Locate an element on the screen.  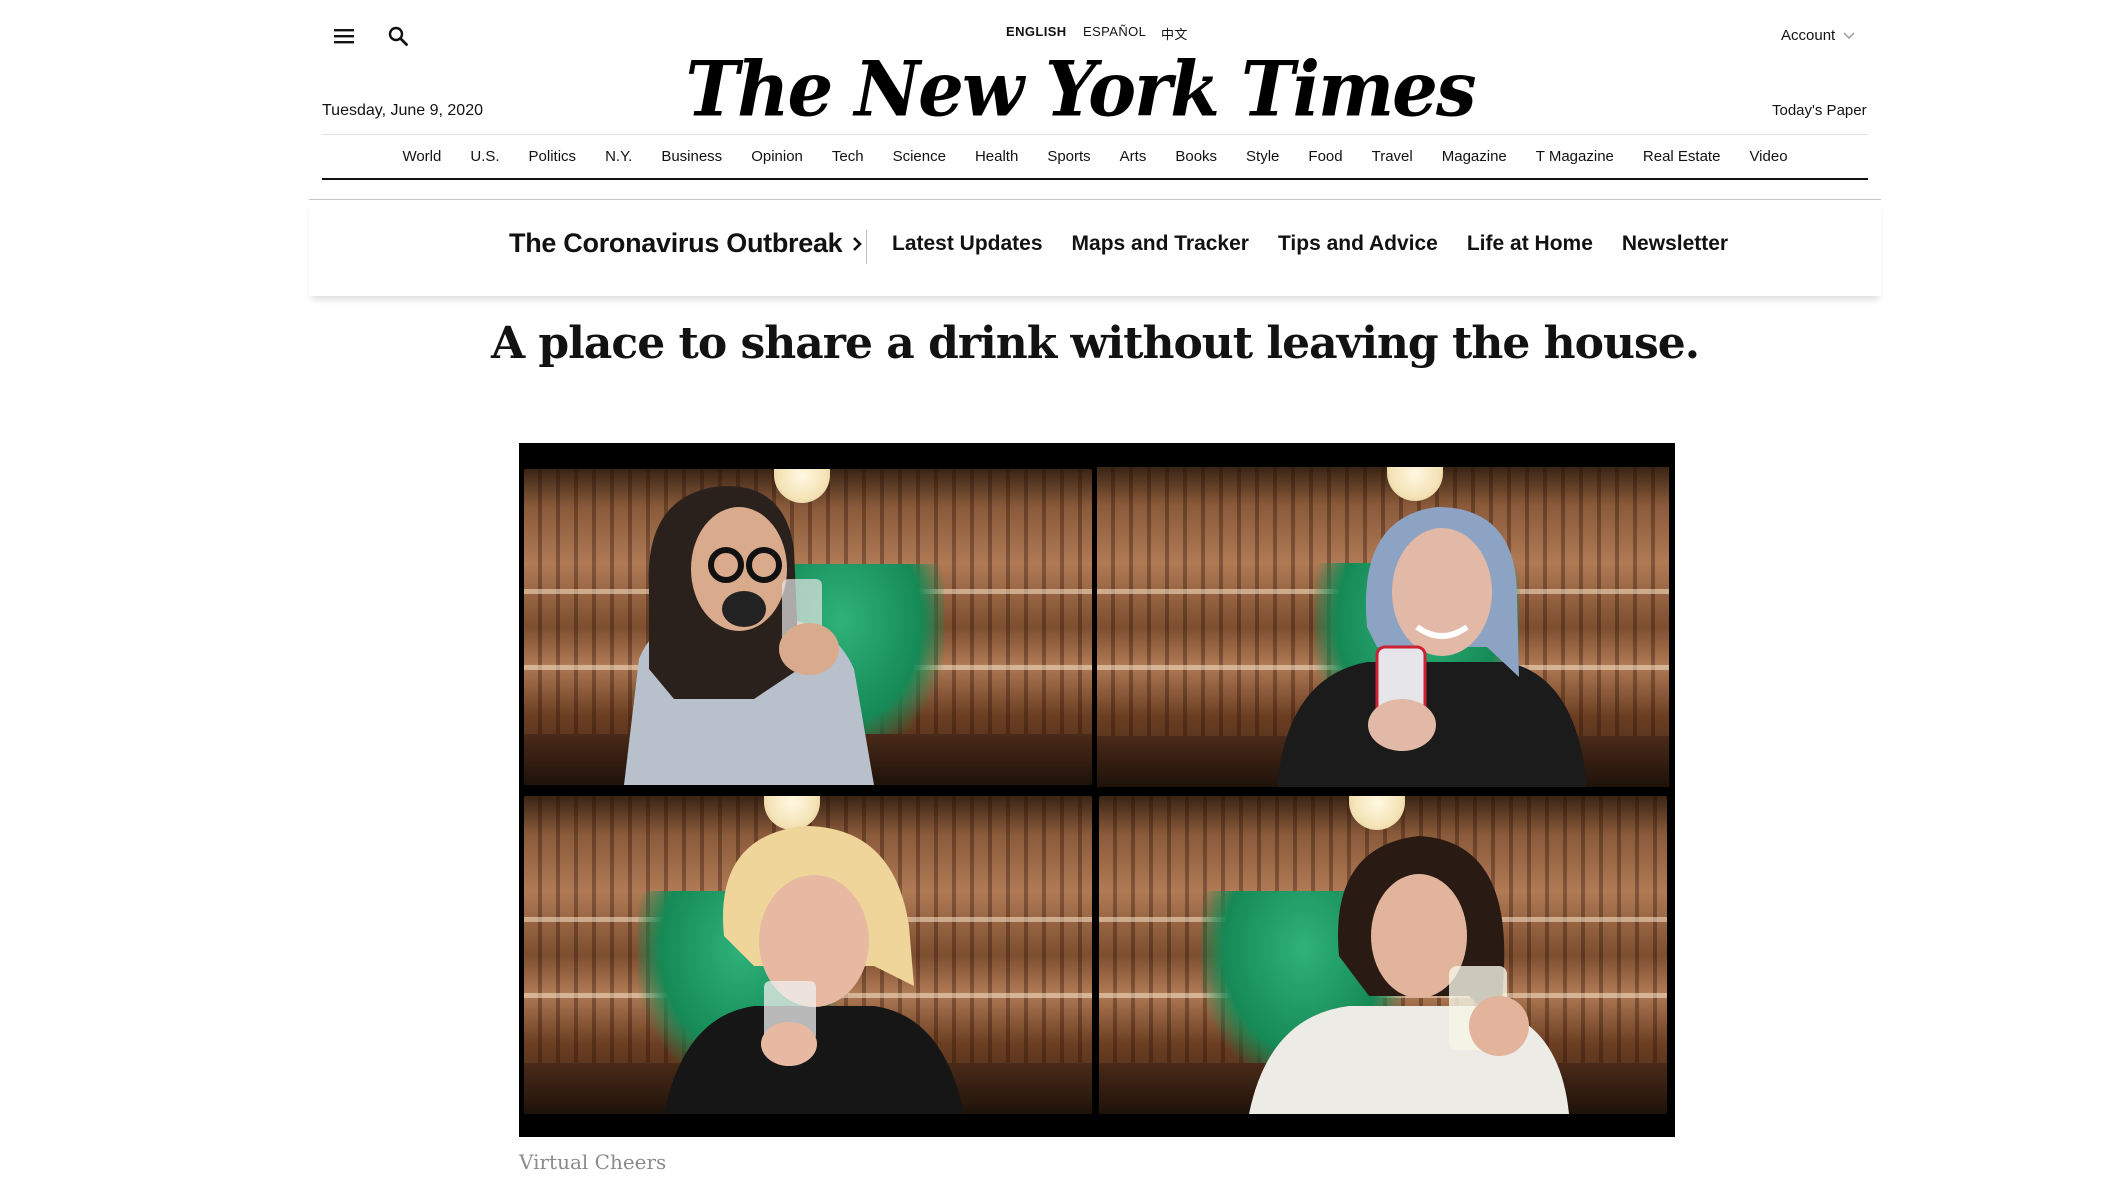
language-english: ENGLISH is located at coordinates (1036, 31).